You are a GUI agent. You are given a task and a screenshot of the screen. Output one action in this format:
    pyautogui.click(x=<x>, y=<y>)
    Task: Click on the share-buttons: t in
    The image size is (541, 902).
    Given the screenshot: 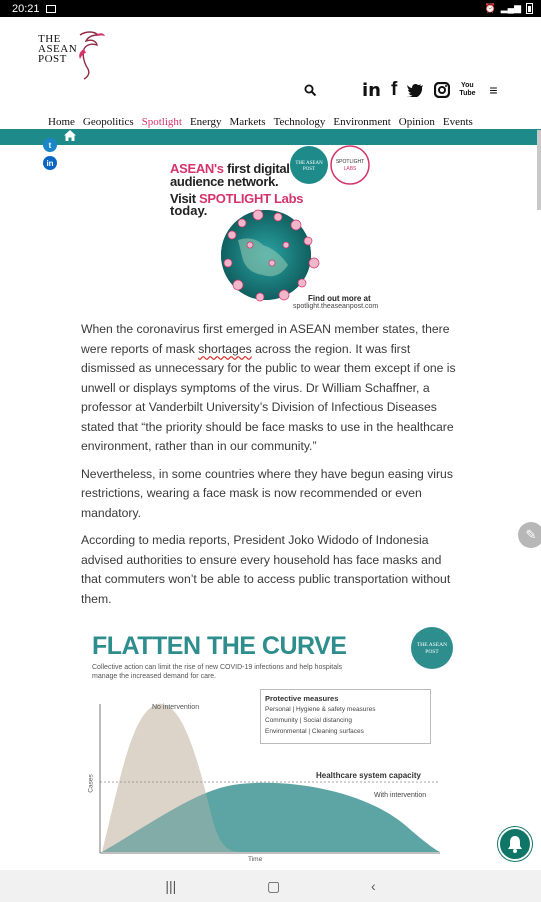 What is the action you would take?
    pyautogui.click(x=50, y=156)
    